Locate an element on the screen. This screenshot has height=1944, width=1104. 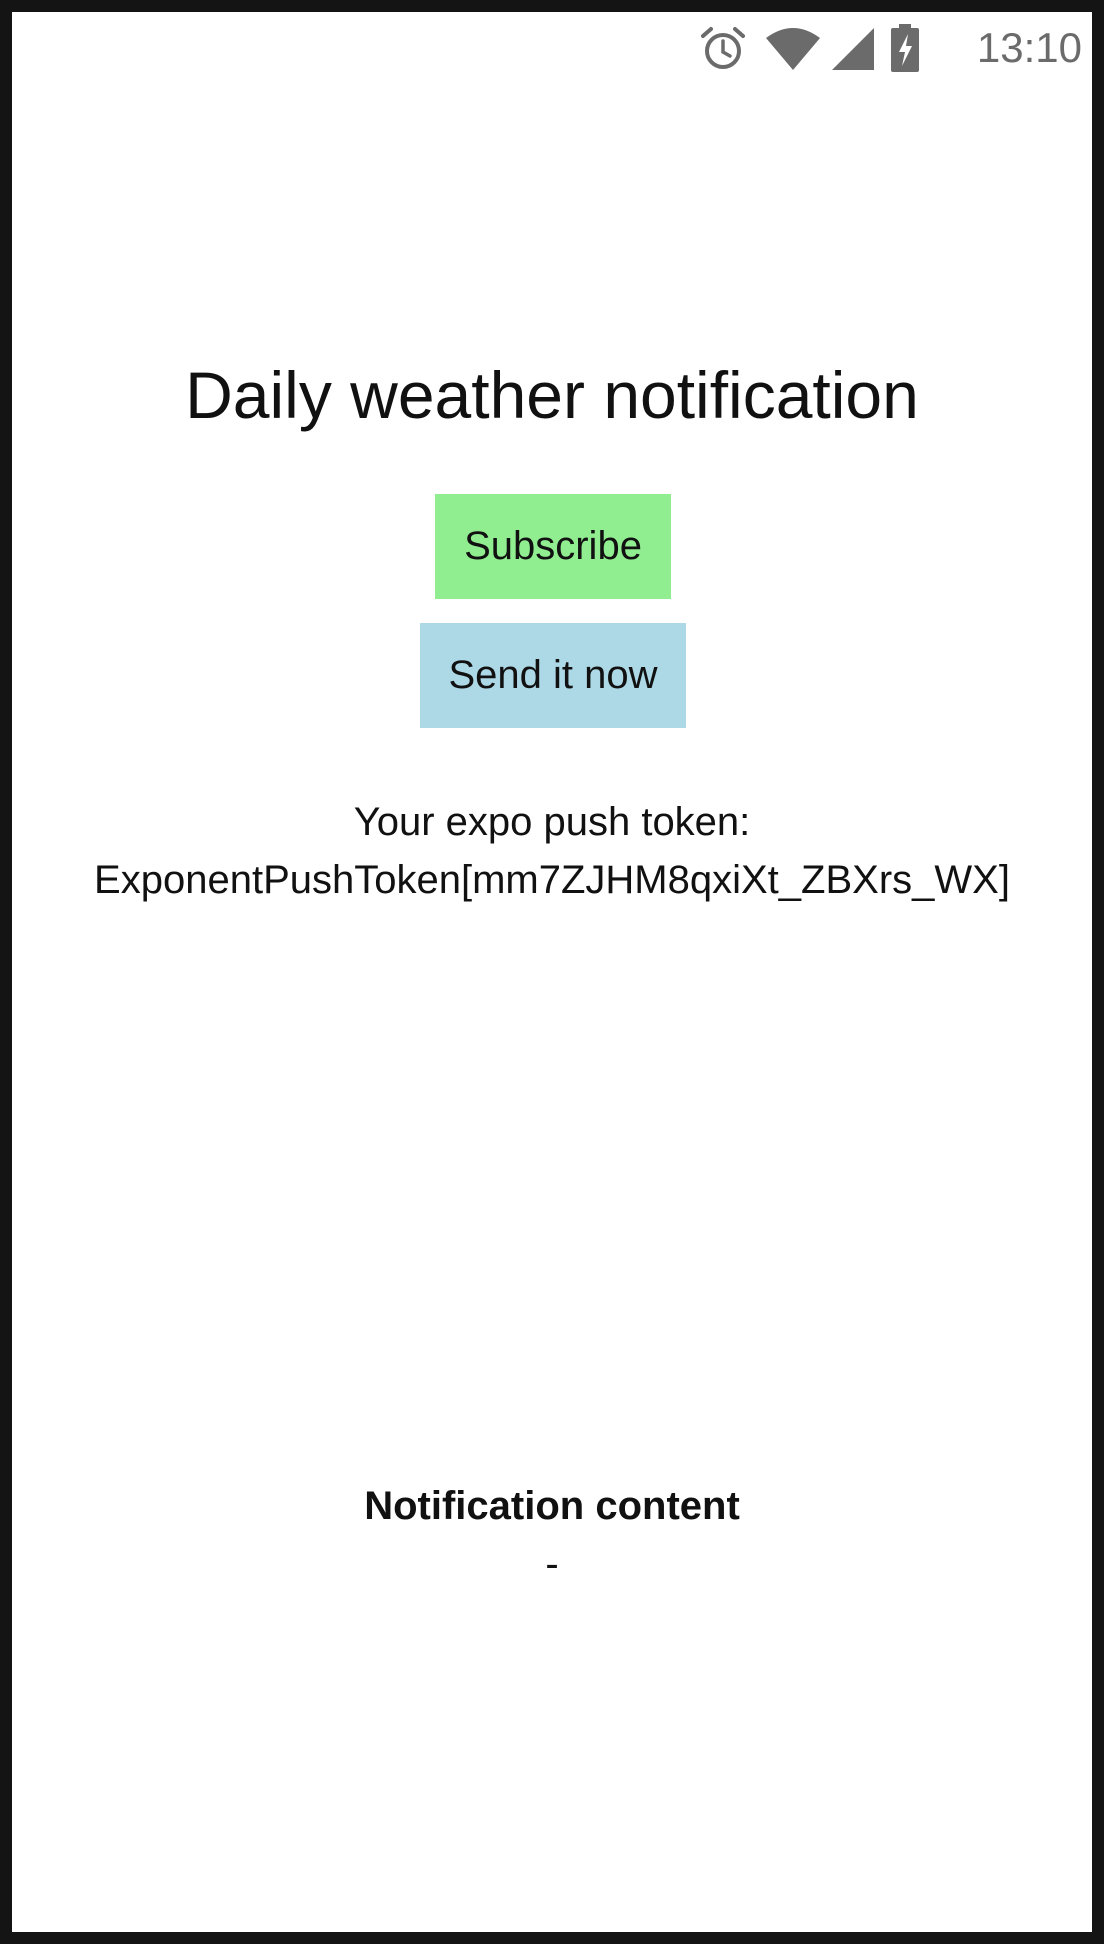
page-title: Daily weather notification is located at coordinates (552, 395).